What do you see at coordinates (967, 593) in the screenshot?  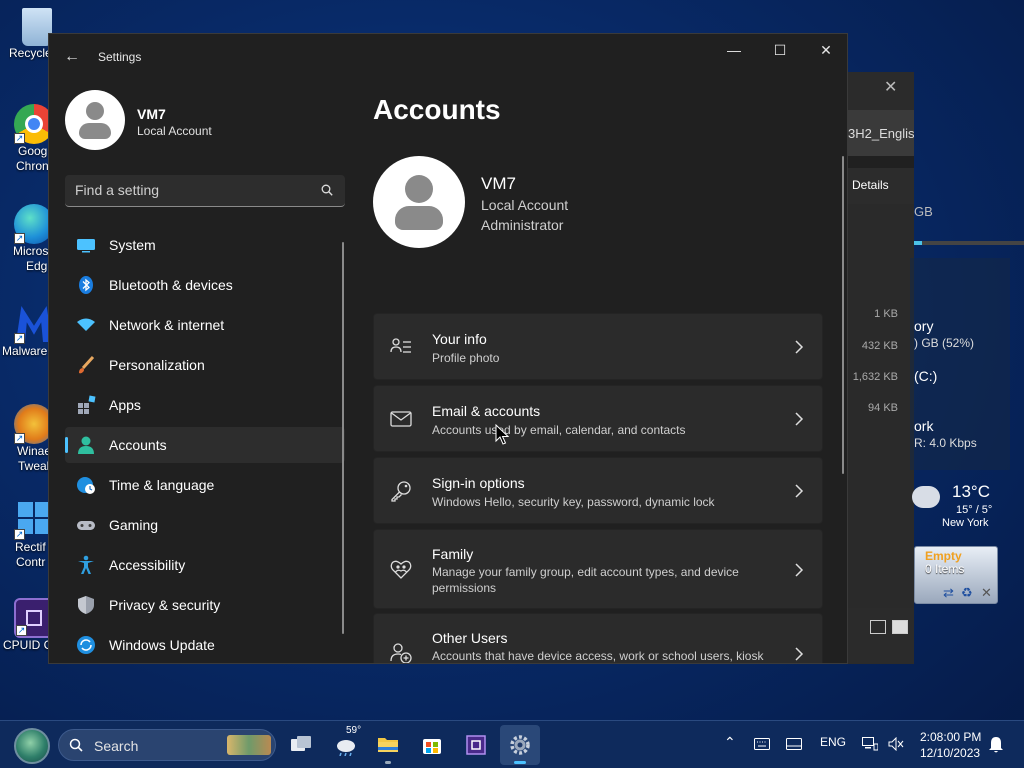 I see `recycle-icon: ♻` at bounding box center [967, 593].